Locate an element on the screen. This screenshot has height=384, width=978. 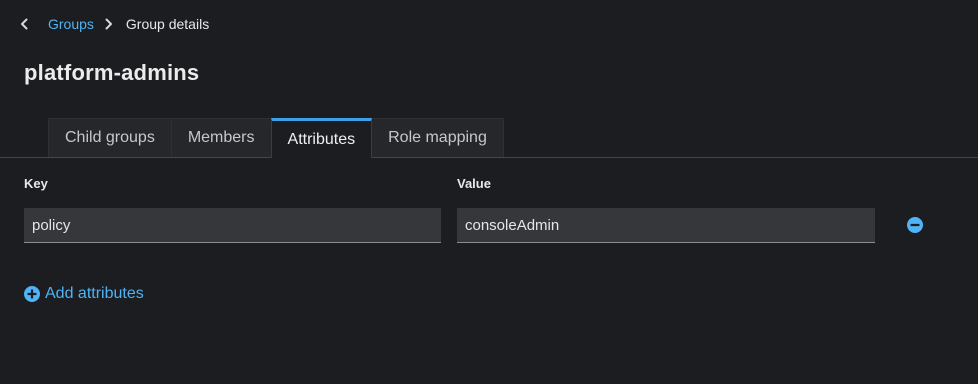
page-title: platform-admins is located at coordinates (112, 72).